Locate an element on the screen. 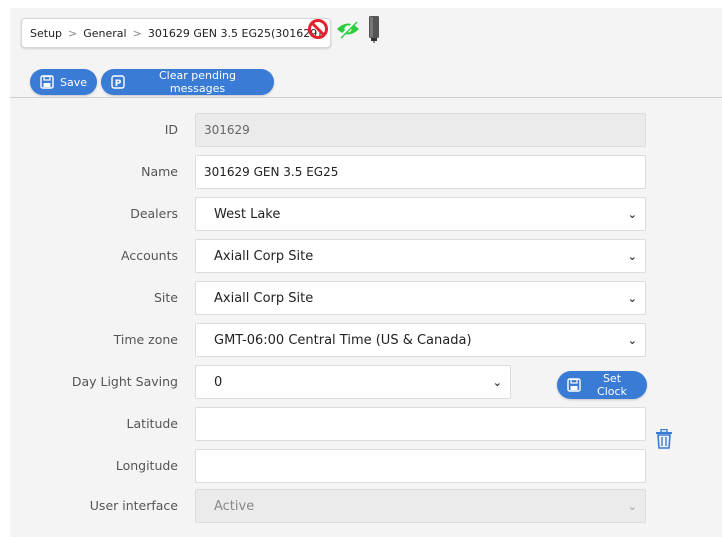 The image size is (722, 537). dealers-value: West Lake is located at coordinates (247, 214).